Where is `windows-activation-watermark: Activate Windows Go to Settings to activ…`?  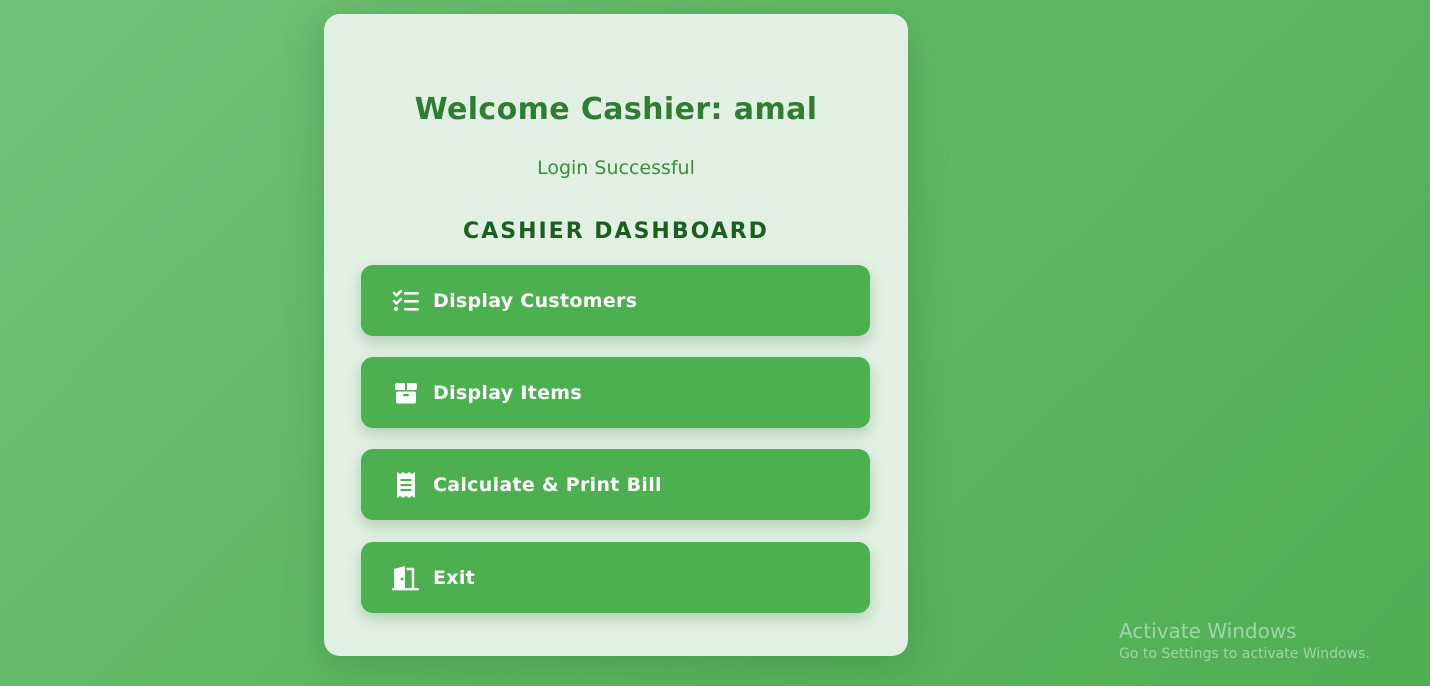 windows-activation-watermark: Activate Windows Go to Settings to activ… is located at coordinates (1244, 641).